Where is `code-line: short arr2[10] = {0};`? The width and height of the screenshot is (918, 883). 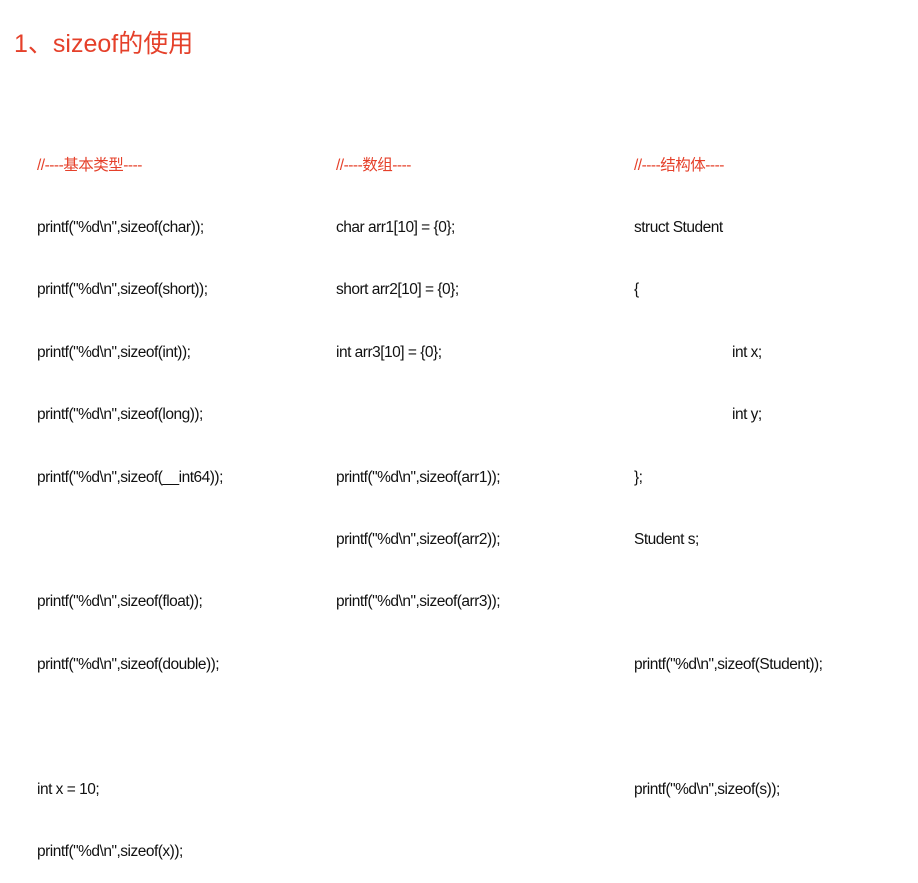
code-line: short arr2[10] = {0}; is located at coordinates (397, 290).